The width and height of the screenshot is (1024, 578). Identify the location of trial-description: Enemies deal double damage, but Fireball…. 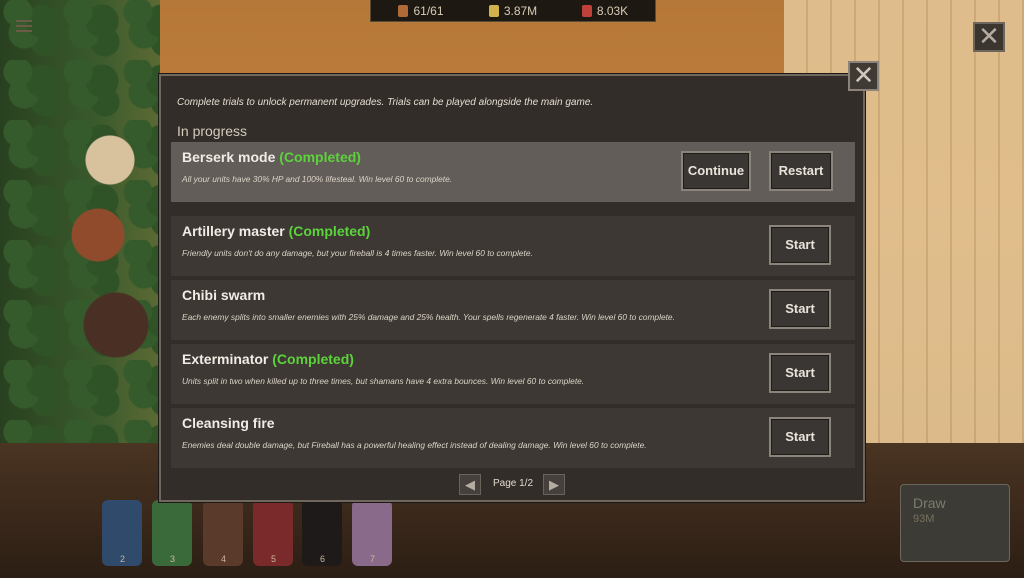
(414, 445).